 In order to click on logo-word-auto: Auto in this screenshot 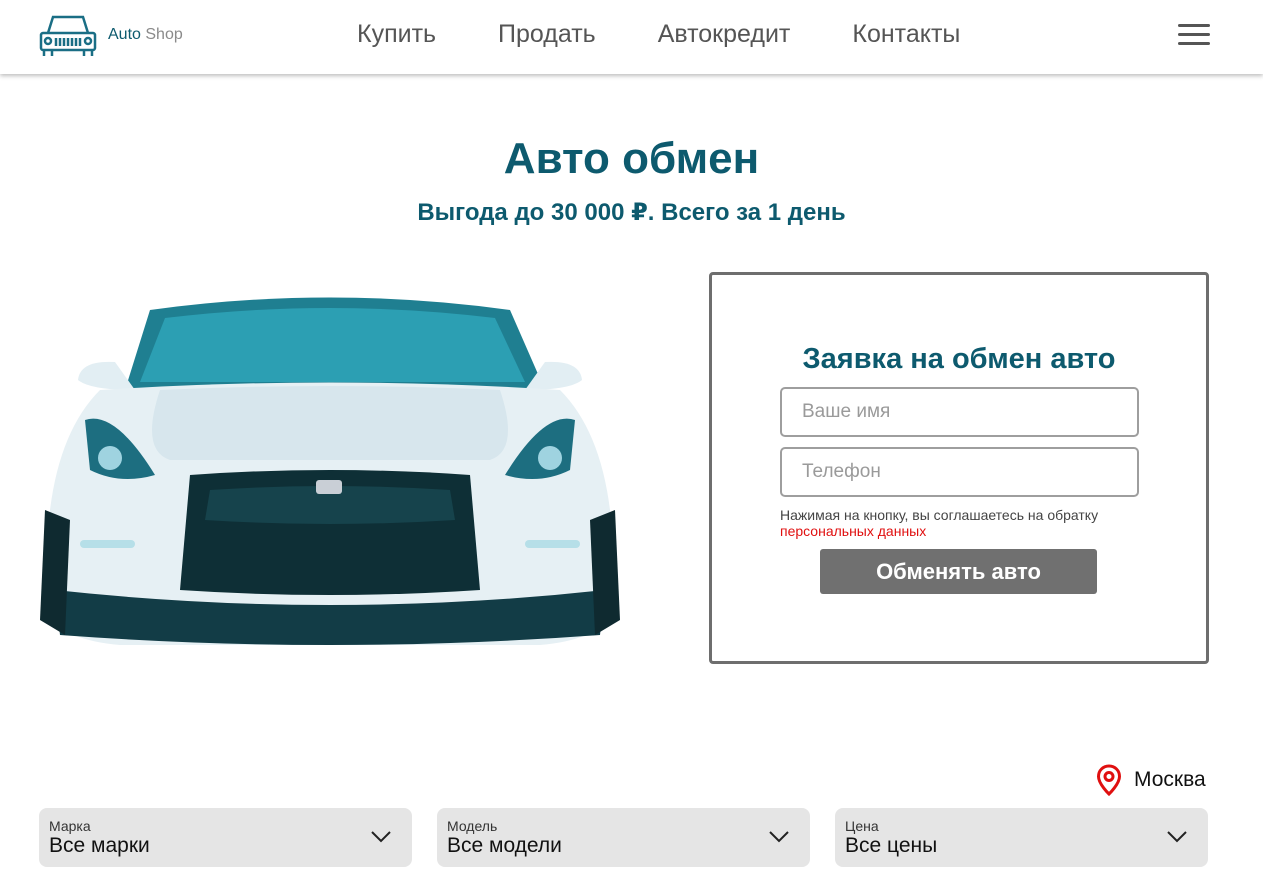, I will do `click(124, 34)`.